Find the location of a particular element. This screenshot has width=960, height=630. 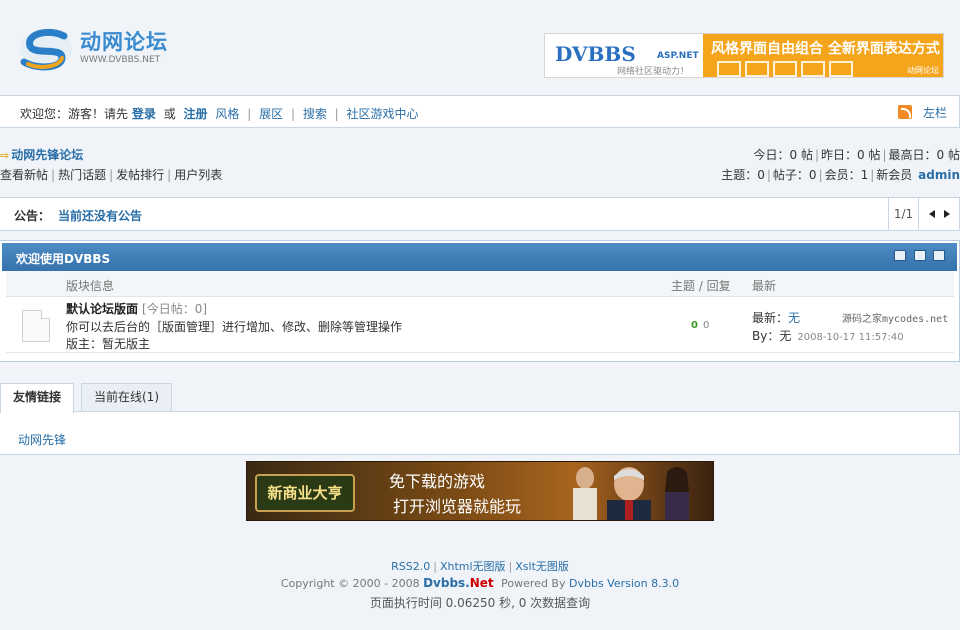

arrow-right-icon: ⇨ is located at coordinates (5, 155).